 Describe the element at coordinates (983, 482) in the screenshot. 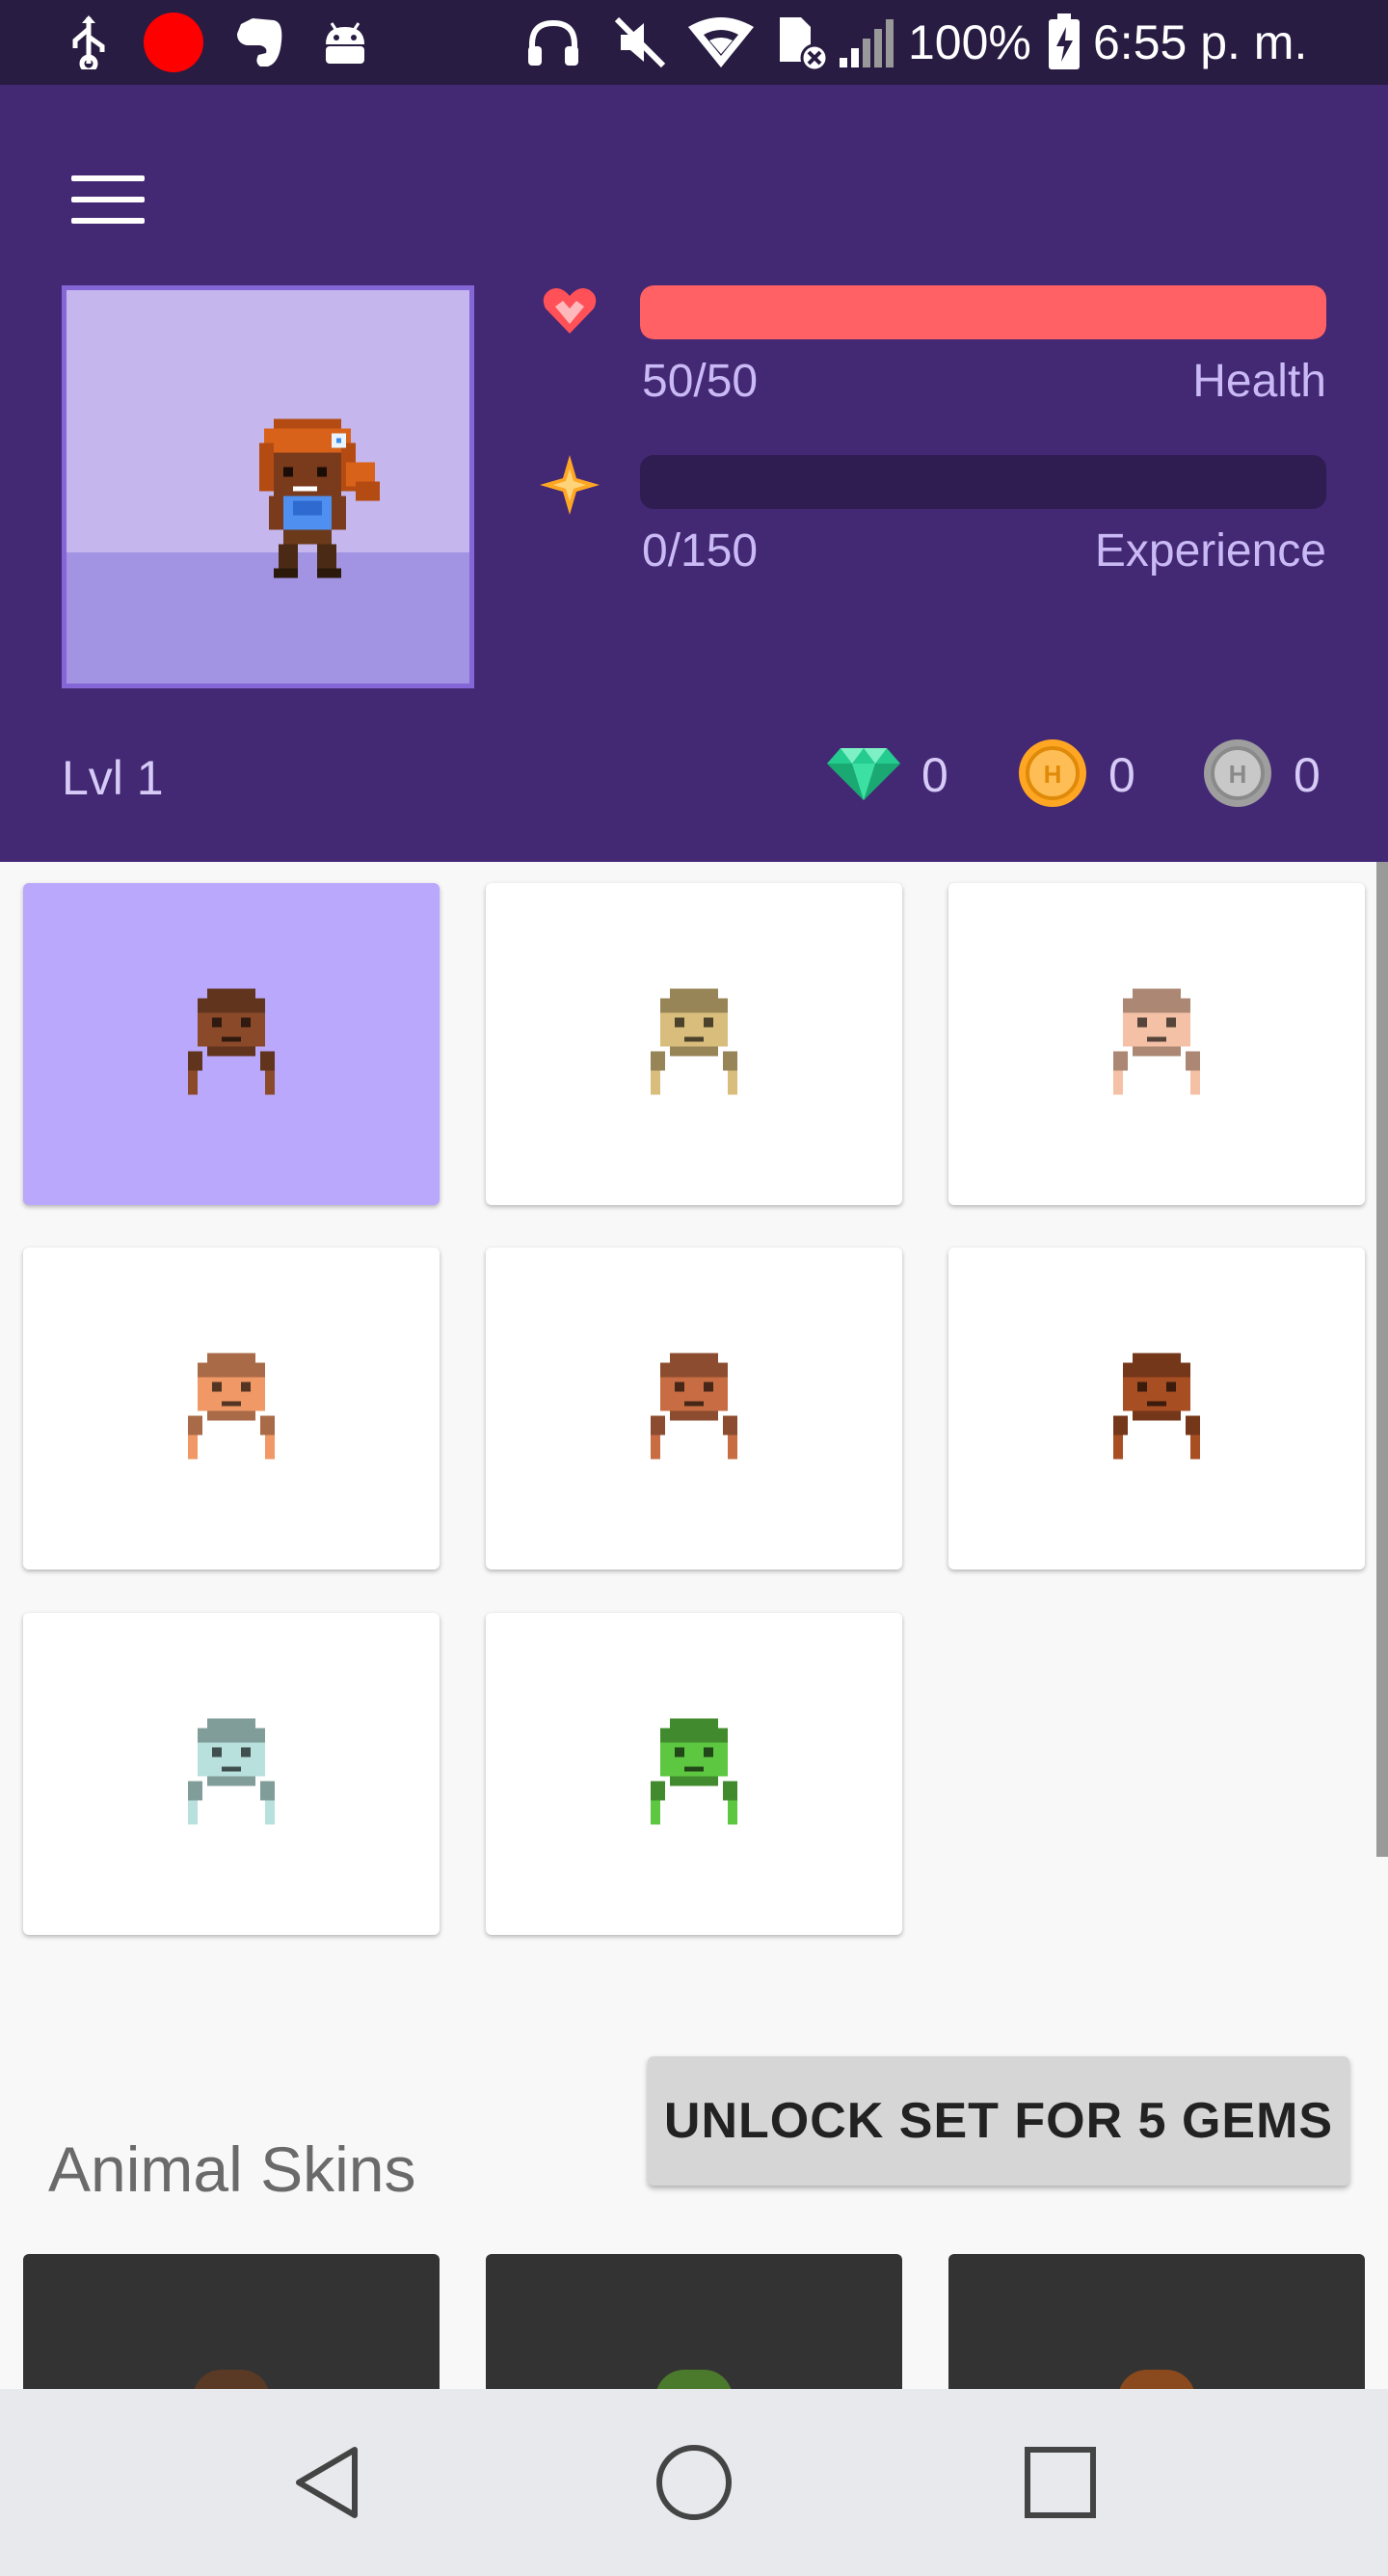

I see `experience-bar` at that location.